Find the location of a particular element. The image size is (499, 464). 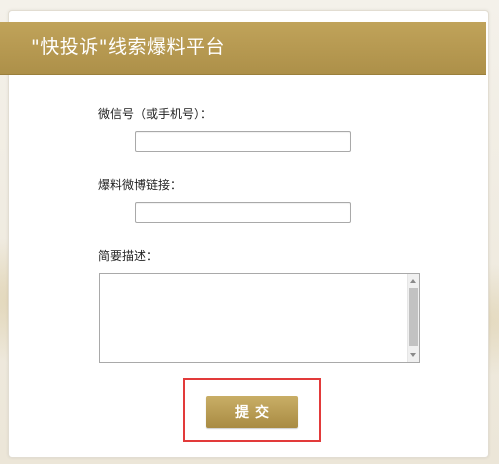

weibo-link-label: 爆料微博链接： is located at coordinates (140, 185).